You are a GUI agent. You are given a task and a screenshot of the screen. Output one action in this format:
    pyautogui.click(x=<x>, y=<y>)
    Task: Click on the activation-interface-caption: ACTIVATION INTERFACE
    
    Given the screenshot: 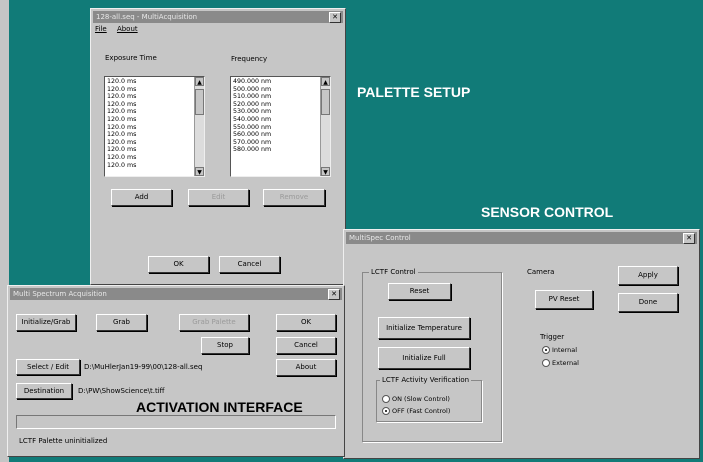 What is the action you would take?
    pyautogui.click(x=219, y=407)
    